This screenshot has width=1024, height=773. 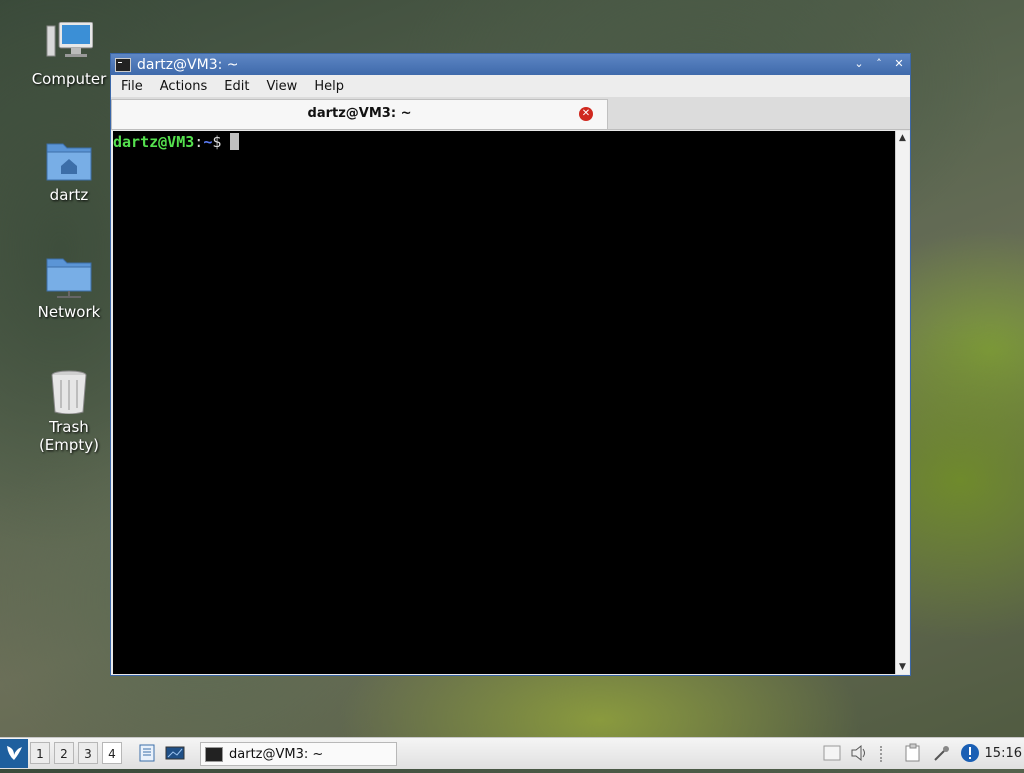 What do you see at coordinates (327, 86) in the screenshot?
I see `menu-help: Help` at bounding box center [327, 86].